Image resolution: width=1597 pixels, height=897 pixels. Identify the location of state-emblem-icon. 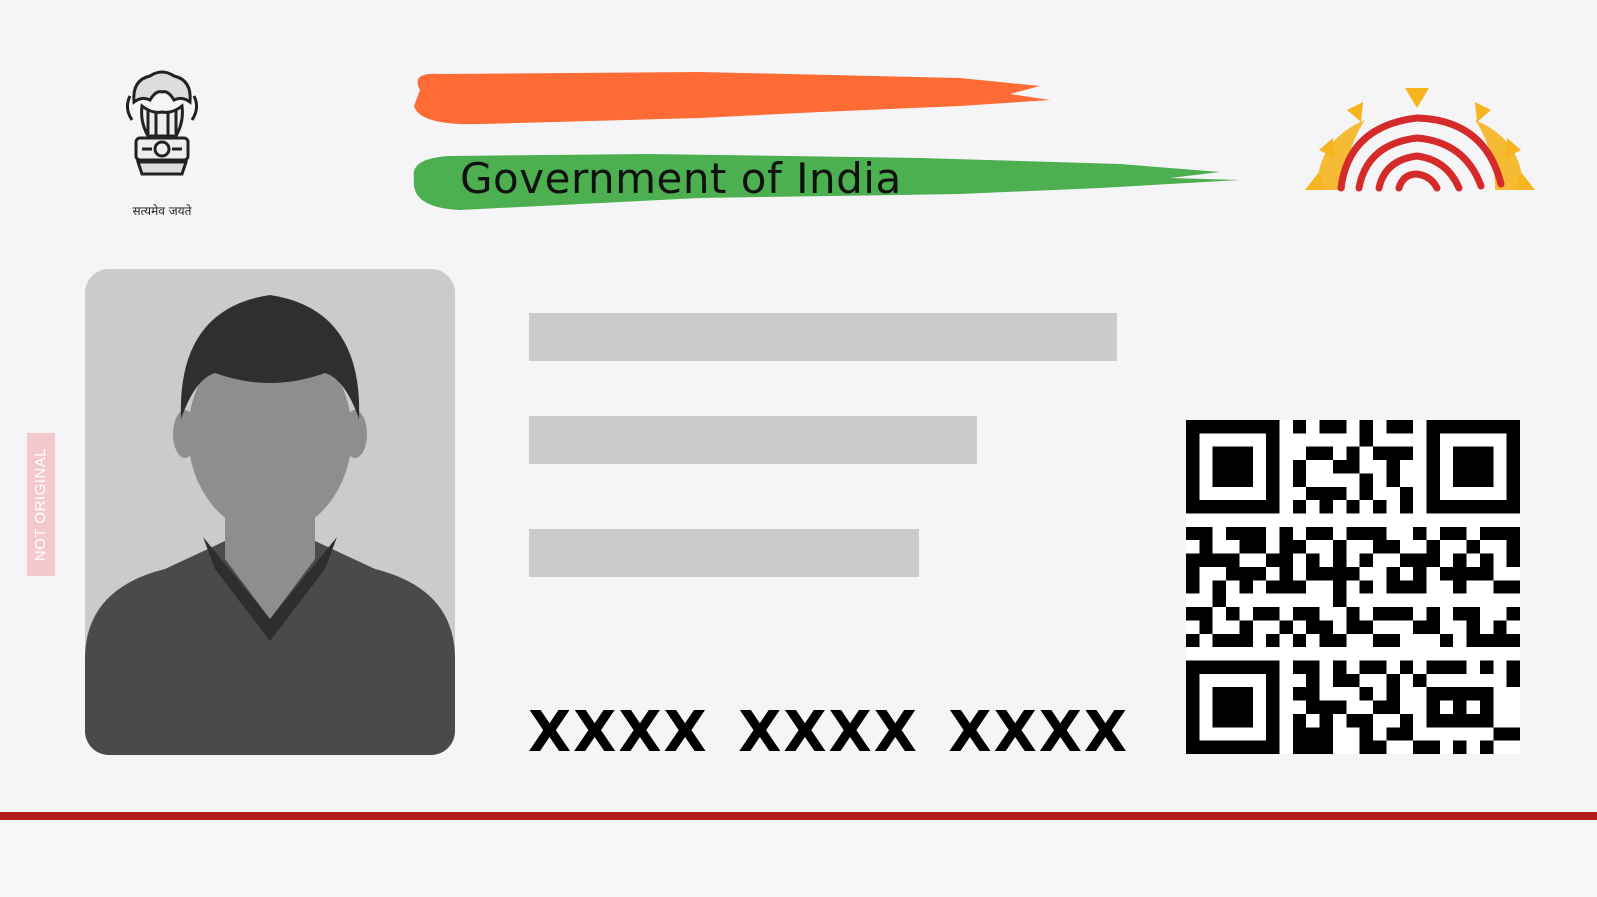
(162, 123).